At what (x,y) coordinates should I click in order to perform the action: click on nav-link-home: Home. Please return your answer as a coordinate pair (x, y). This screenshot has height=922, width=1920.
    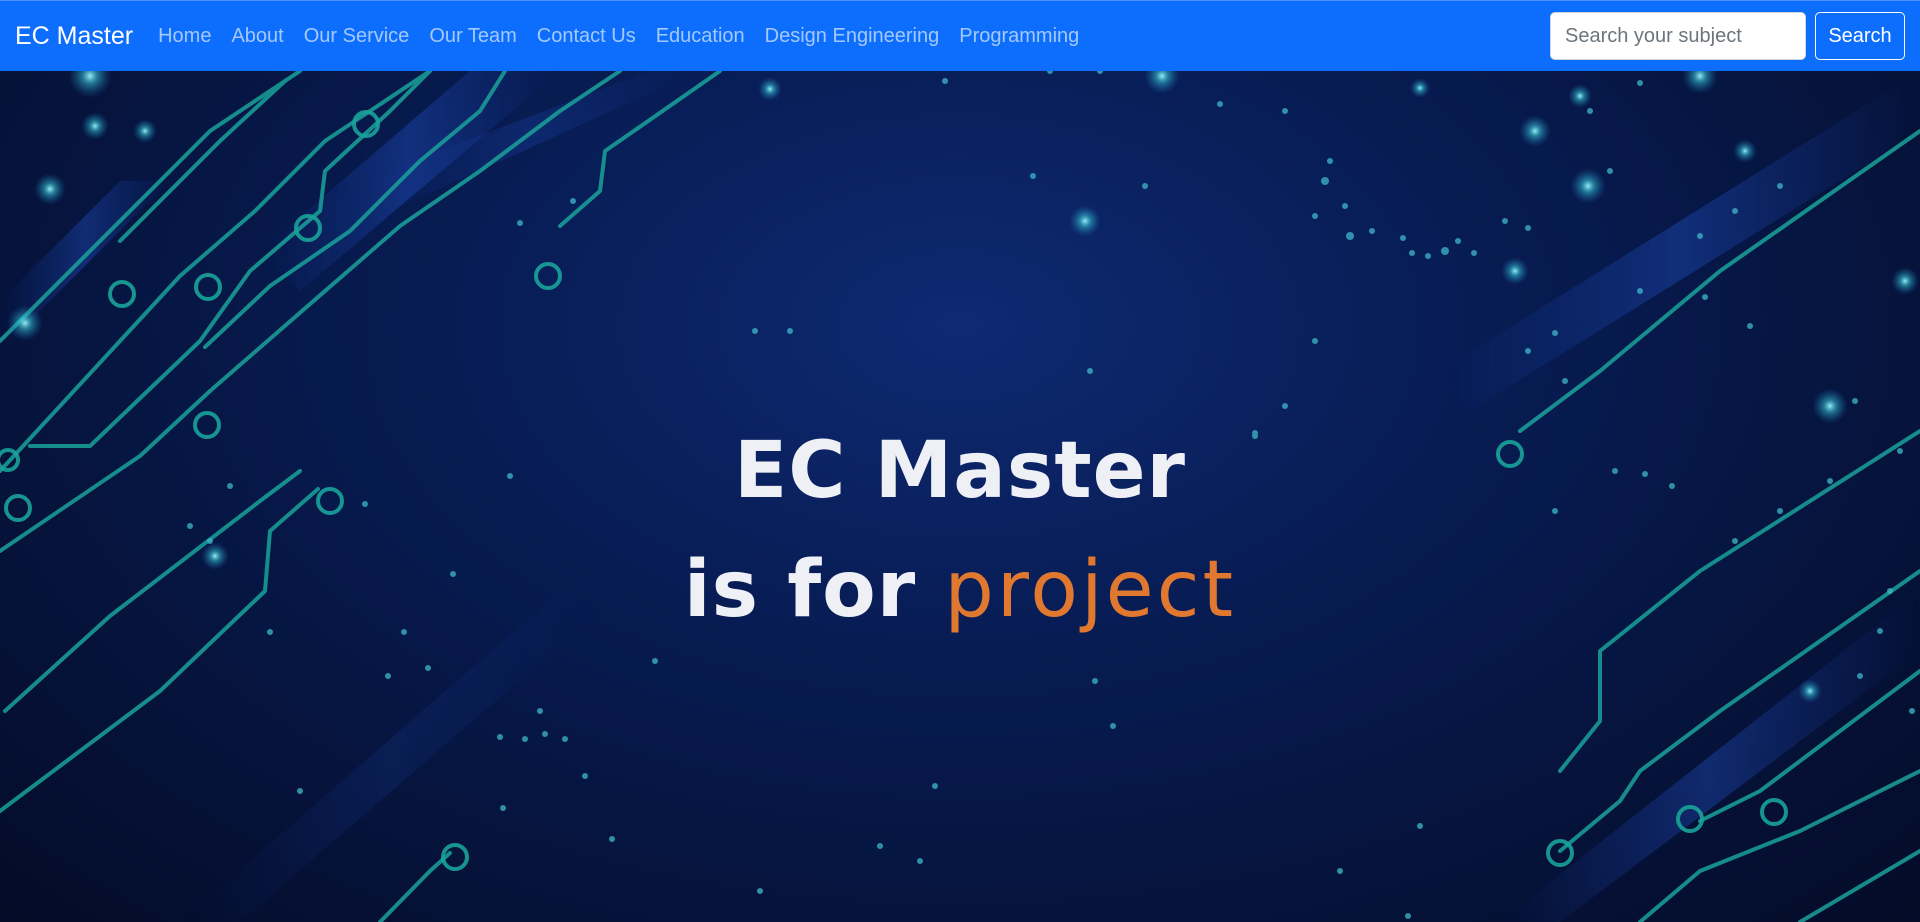
    Looking at the image, I should click on (184, 36).